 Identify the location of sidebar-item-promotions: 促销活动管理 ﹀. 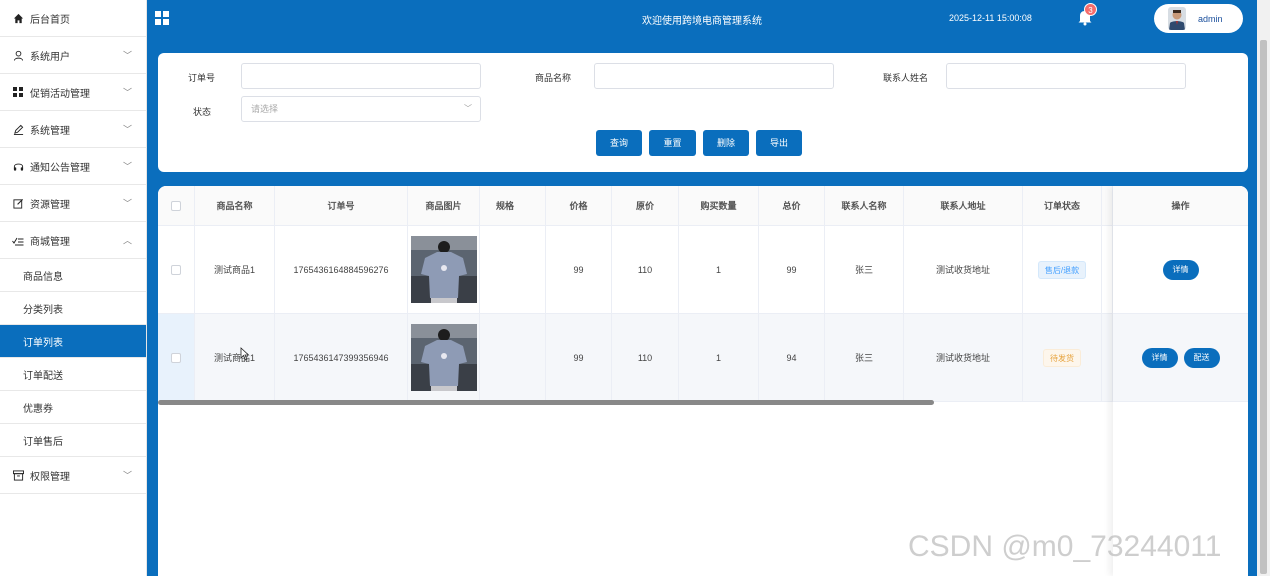
(73, 92).